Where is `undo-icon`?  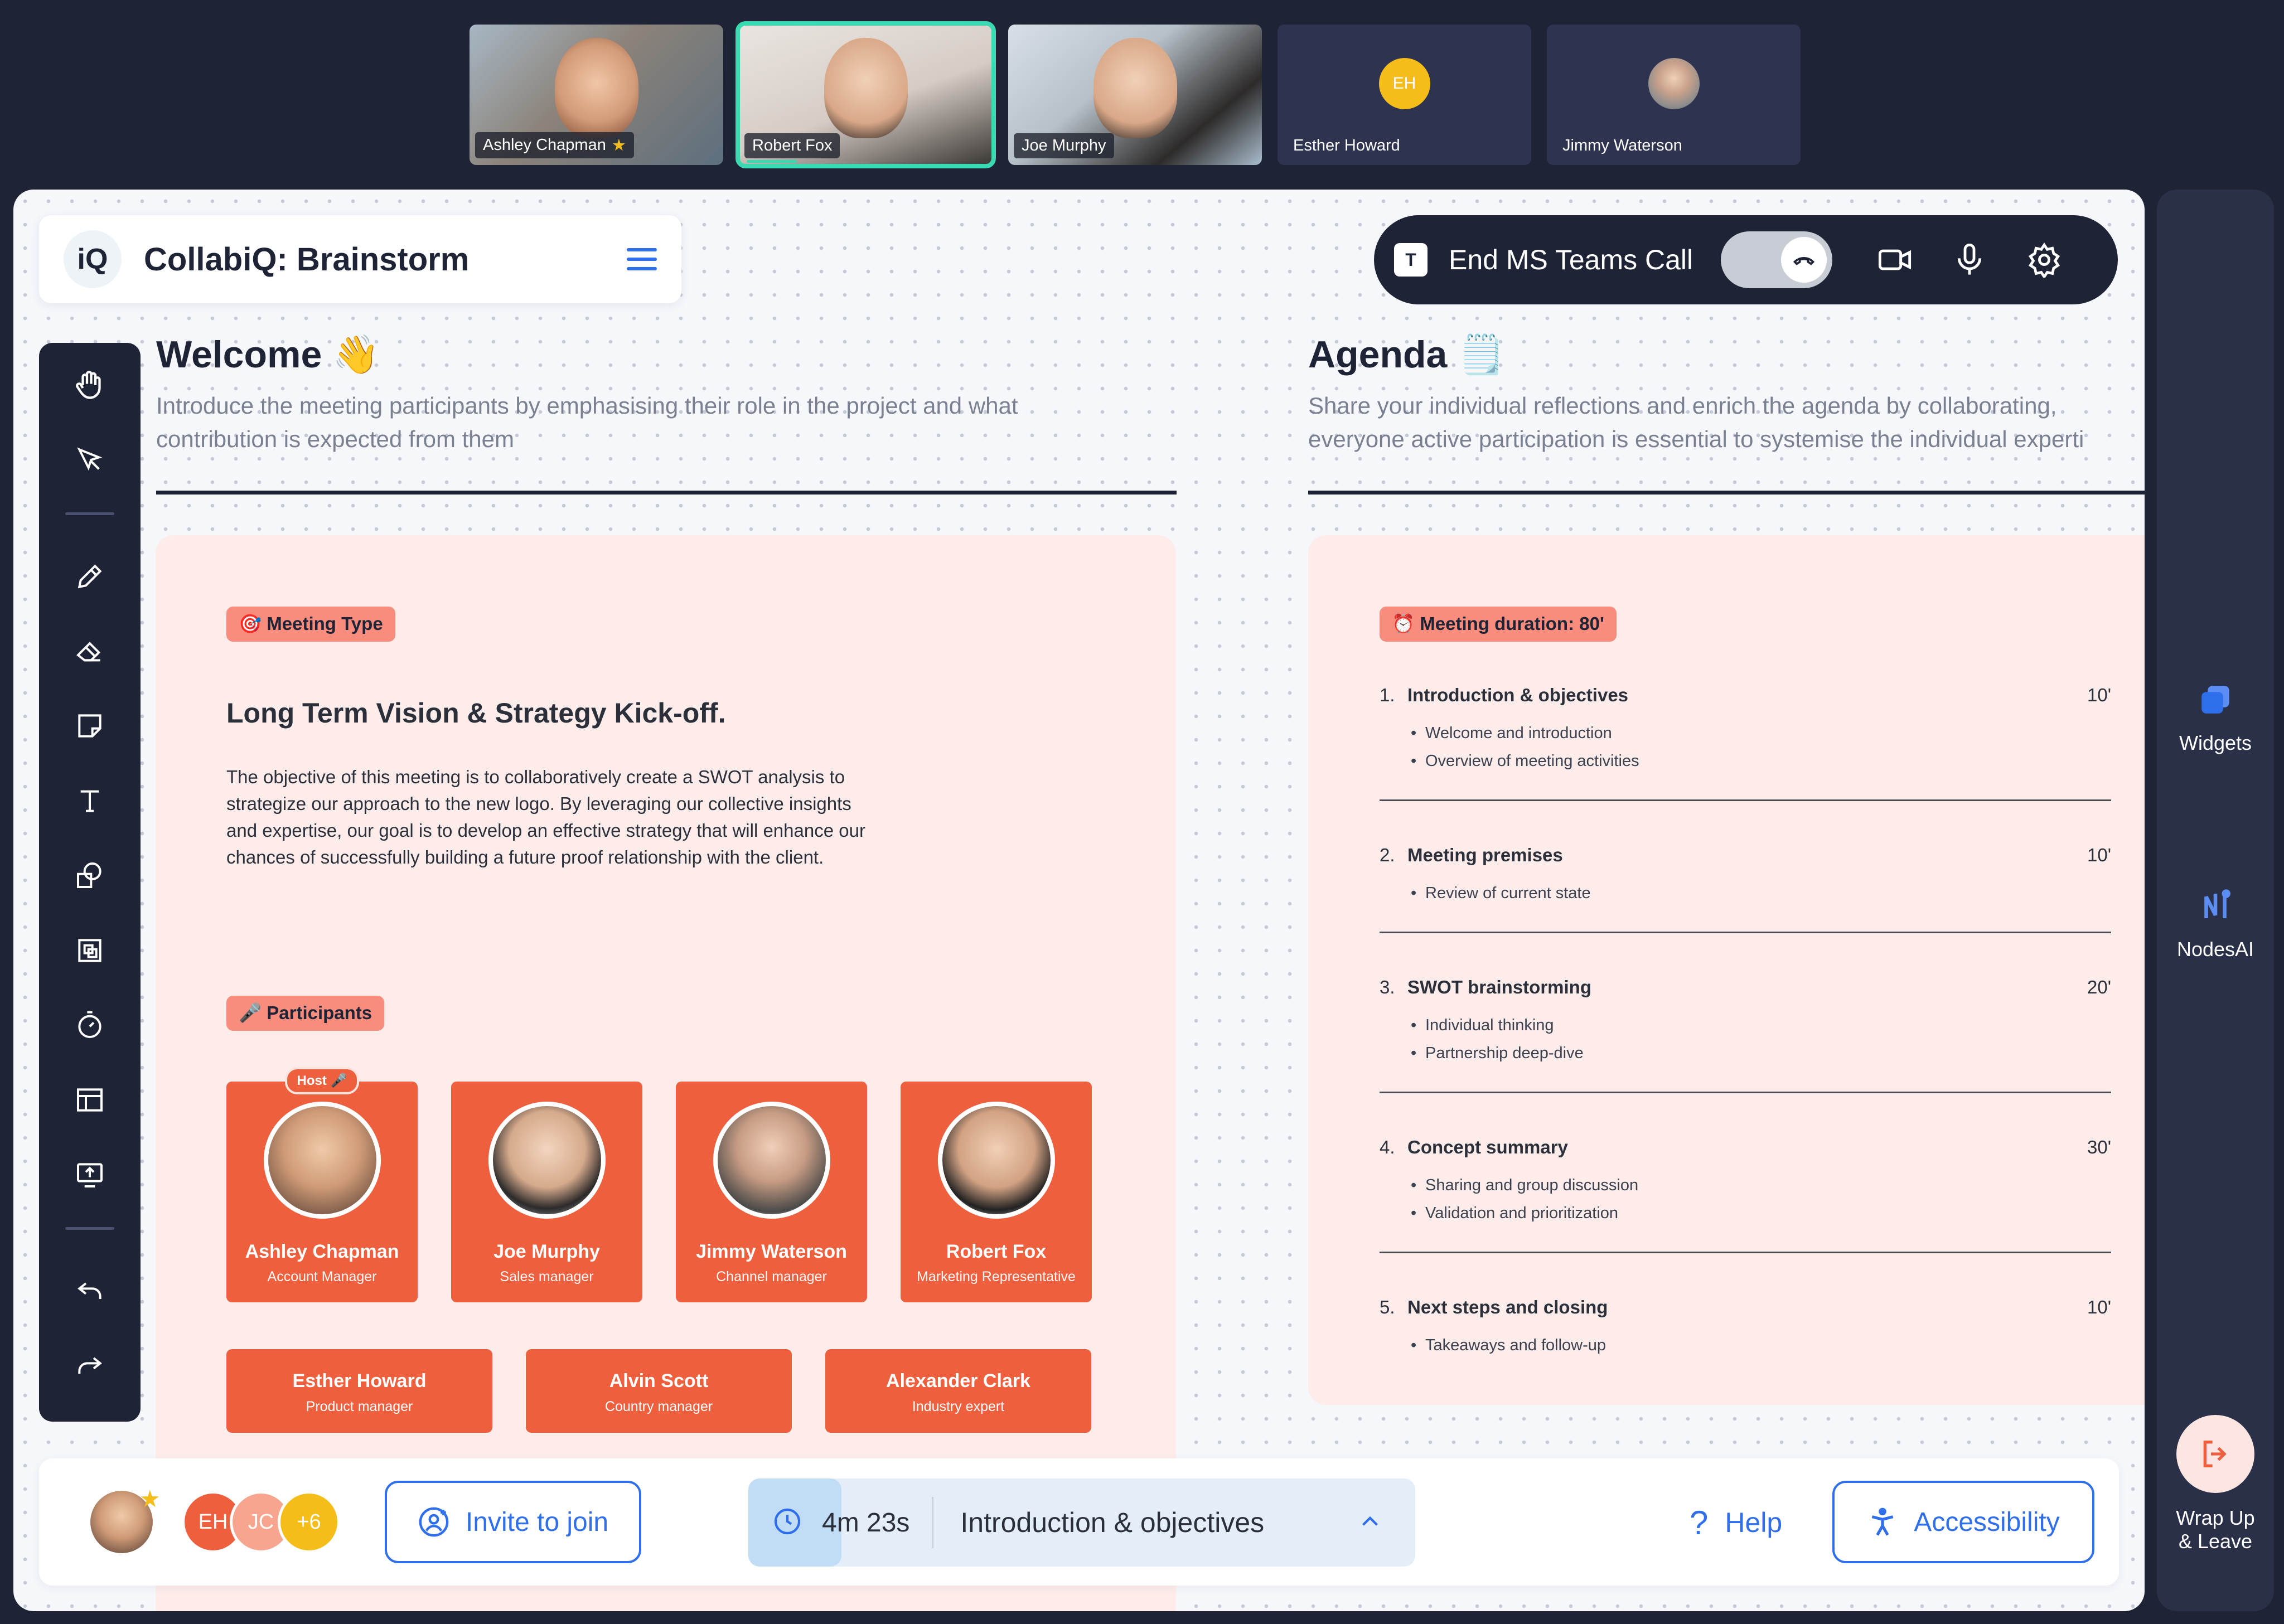
undo-icon is located at coordinates (89, 1291).